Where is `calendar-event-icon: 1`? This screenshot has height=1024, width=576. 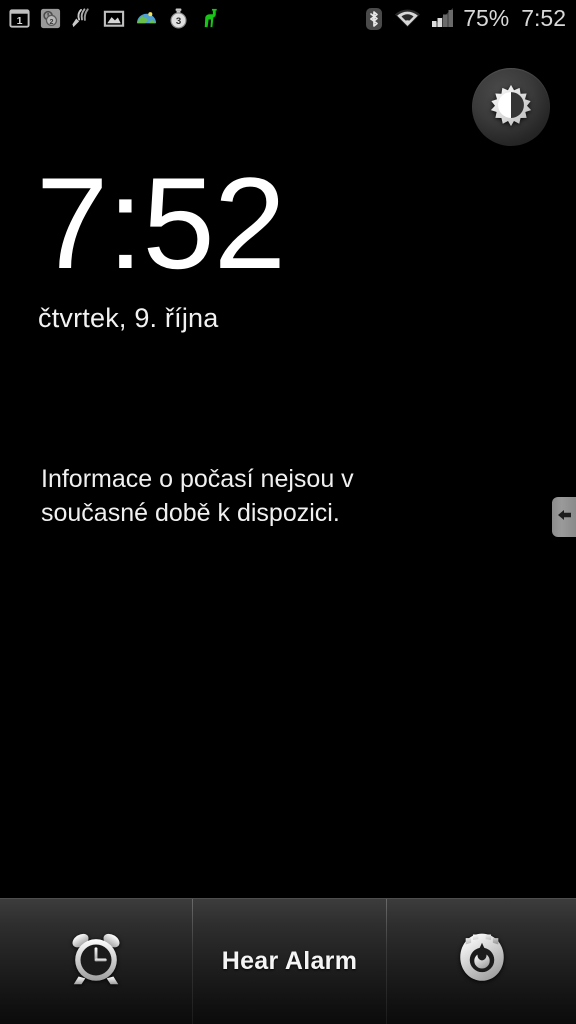
calendar-event-icon: 1 is located at coordinates (19, 19).